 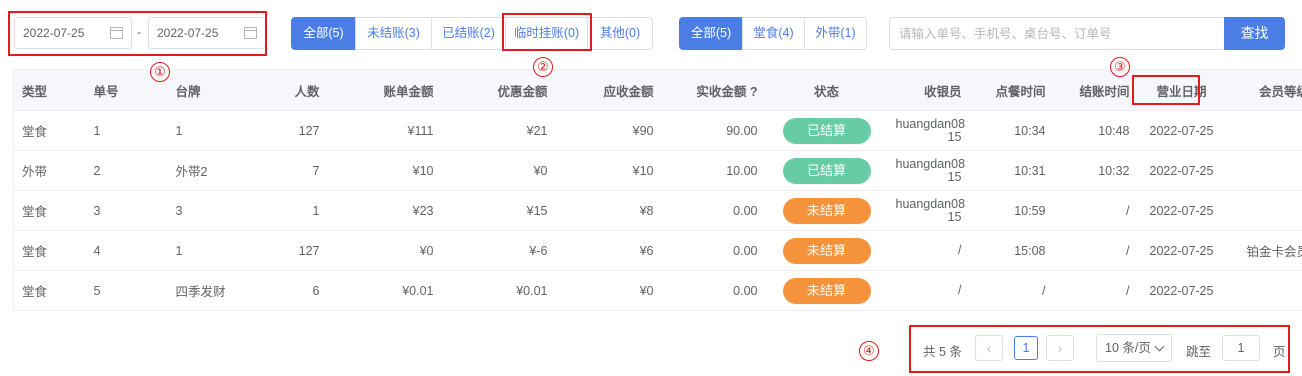 I want to click on col-header-people: 人数, so click(x=293, y=90).